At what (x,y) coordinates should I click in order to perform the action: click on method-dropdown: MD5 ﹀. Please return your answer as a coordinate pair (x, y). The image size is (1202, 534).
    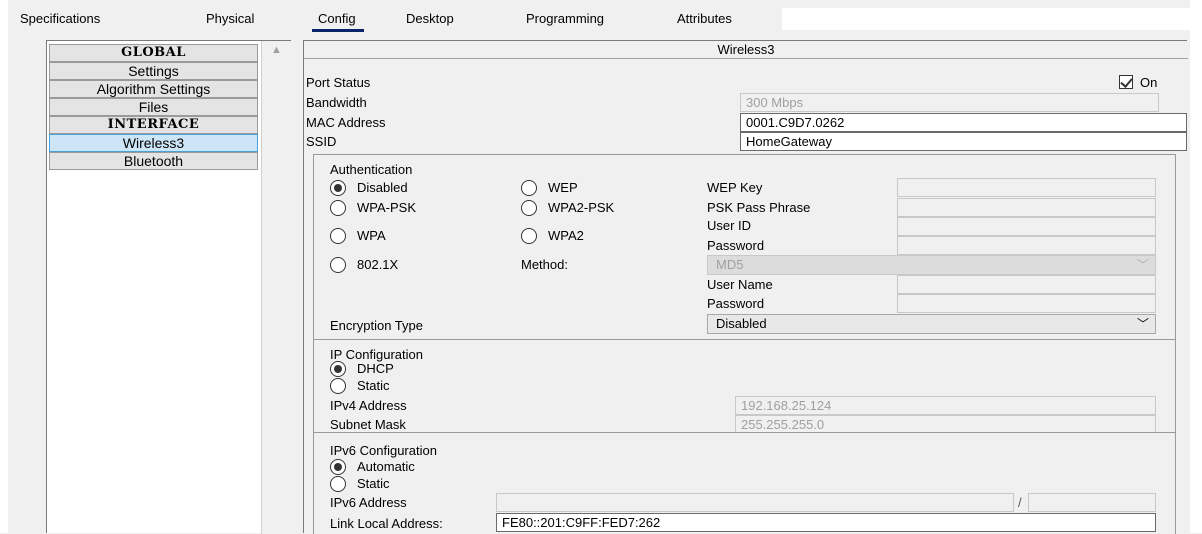
    Looking at the image, I should click on (931, 265).